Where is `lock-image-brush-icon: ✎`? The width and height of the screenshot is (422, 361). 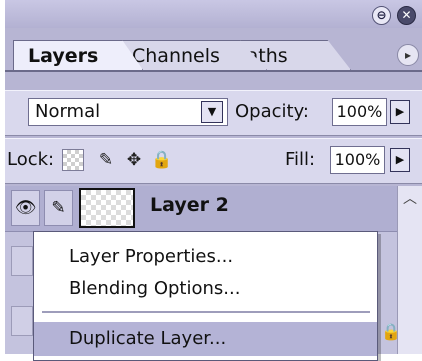
lock-image-brush-icon: ✎ is located at coordinates (106, 160).